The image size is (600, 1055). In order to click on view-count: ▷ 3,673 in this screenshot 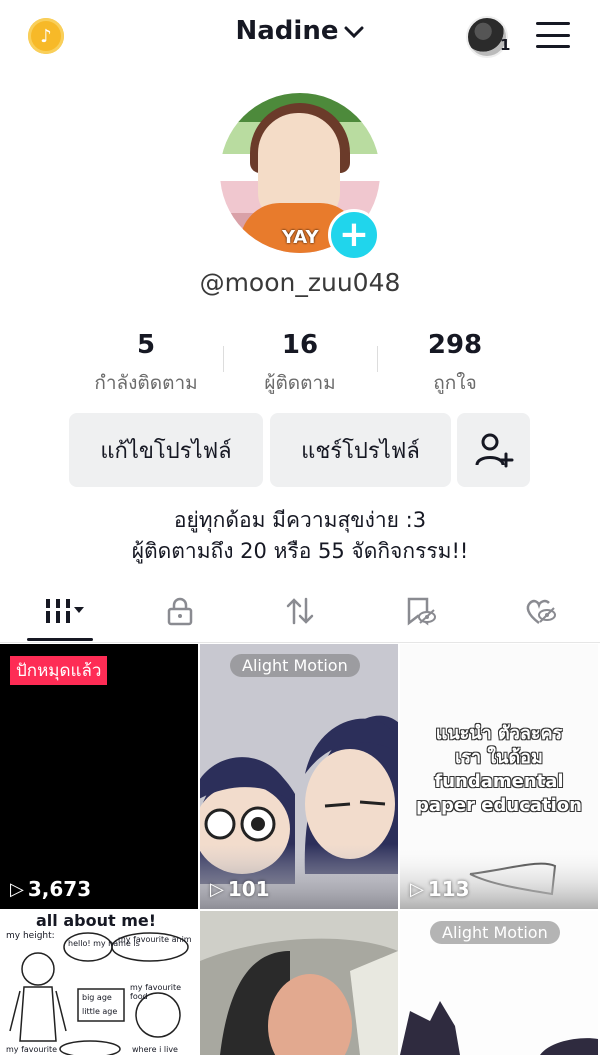, I will do `click(51, 889)`.